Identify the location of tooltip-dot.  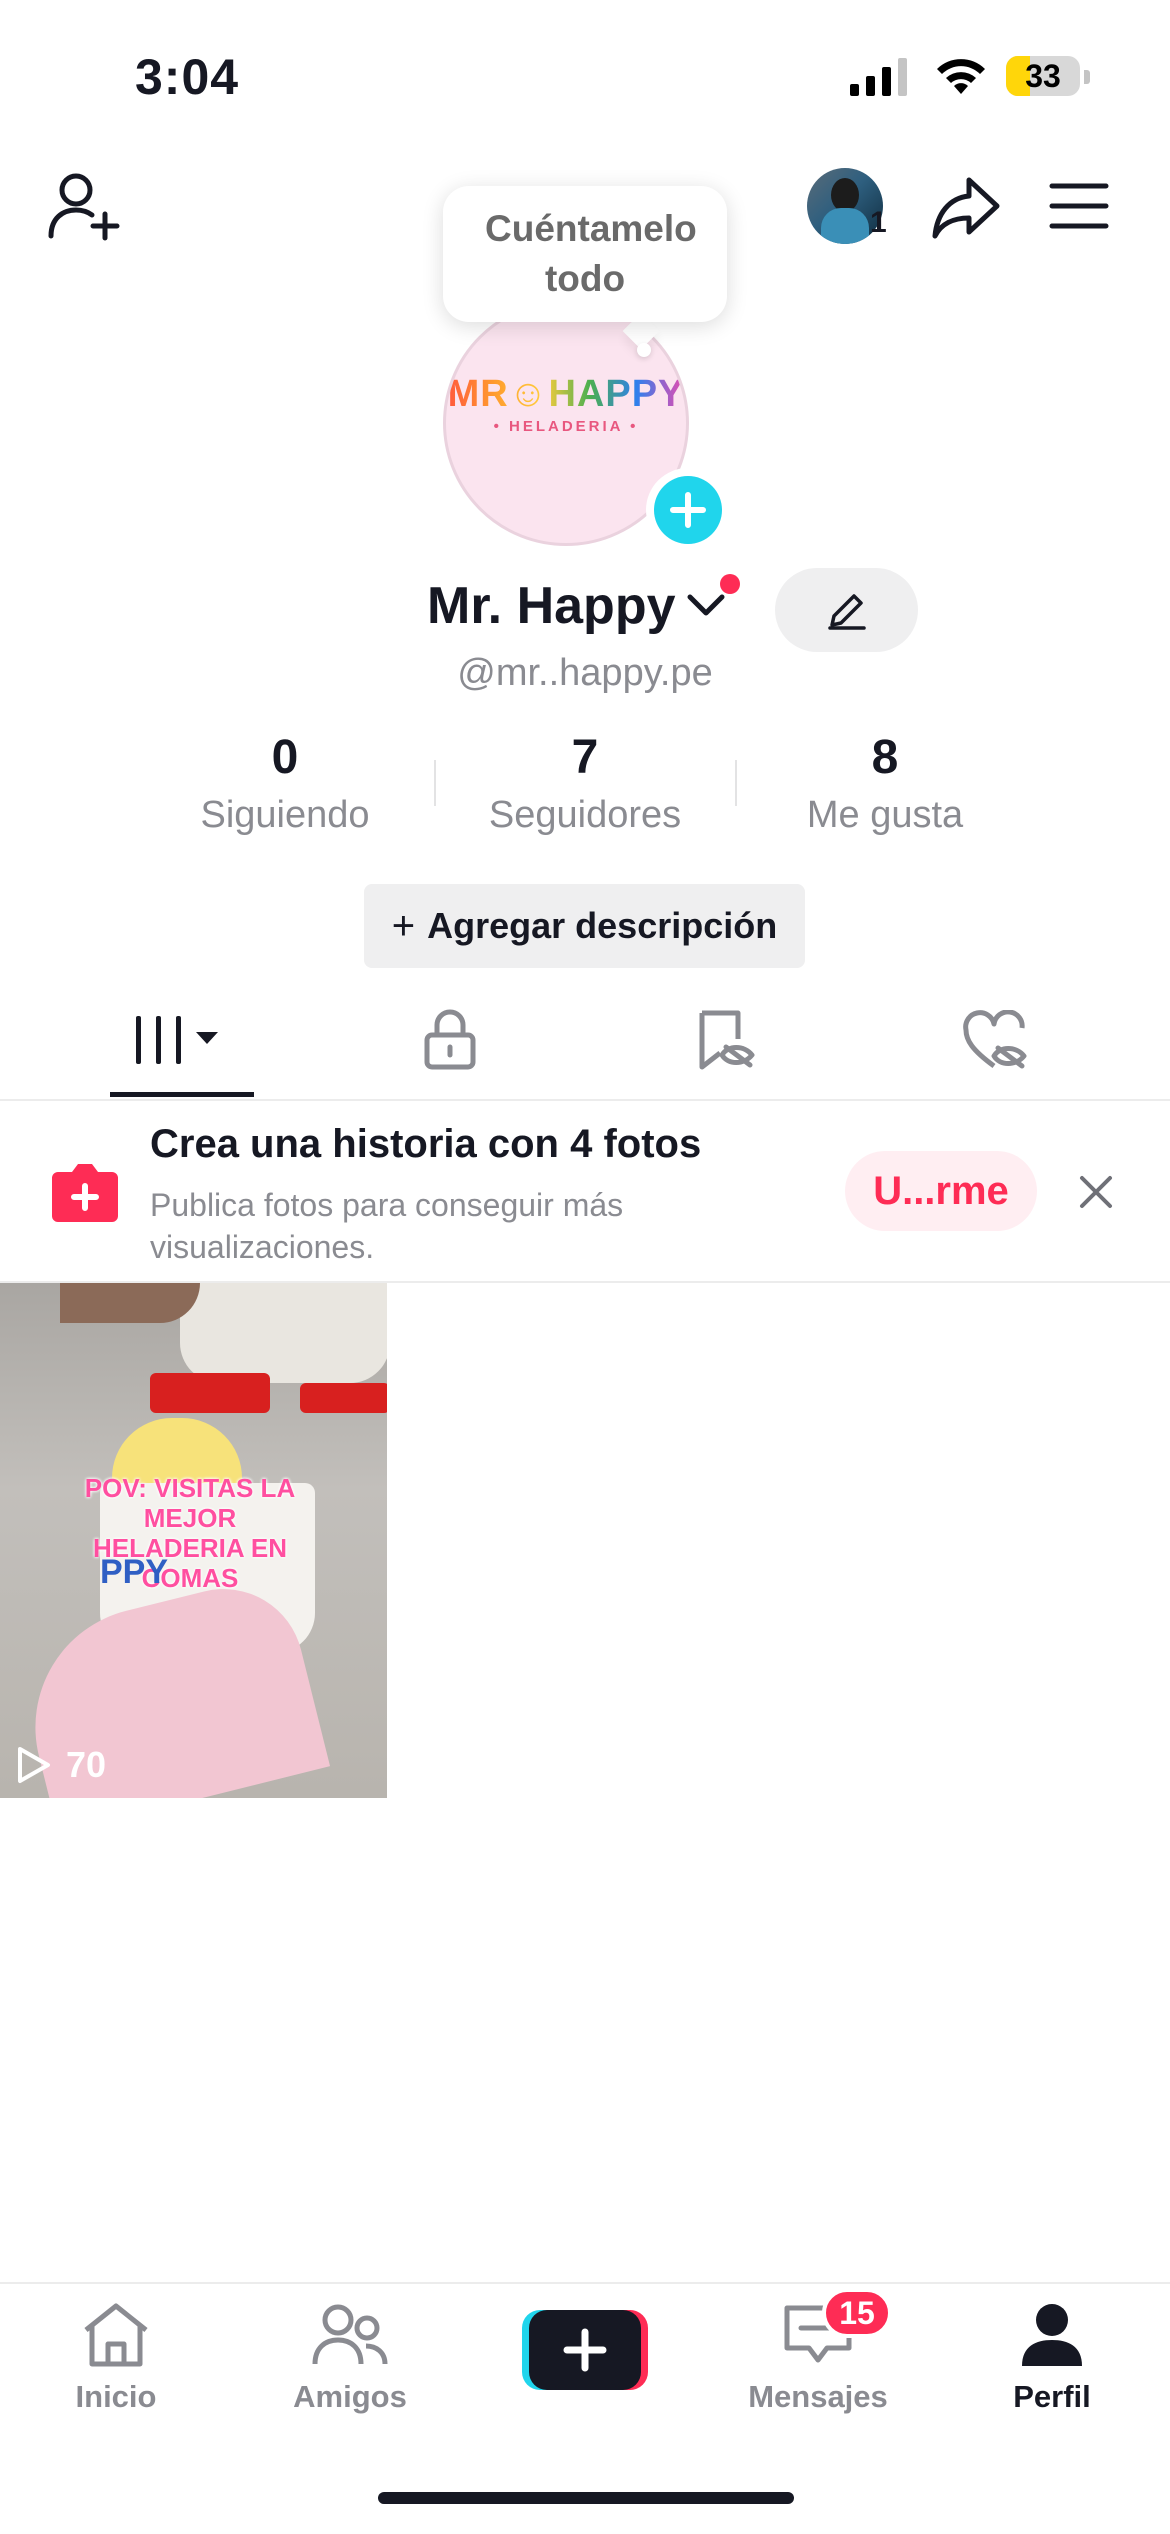
(644, 350).